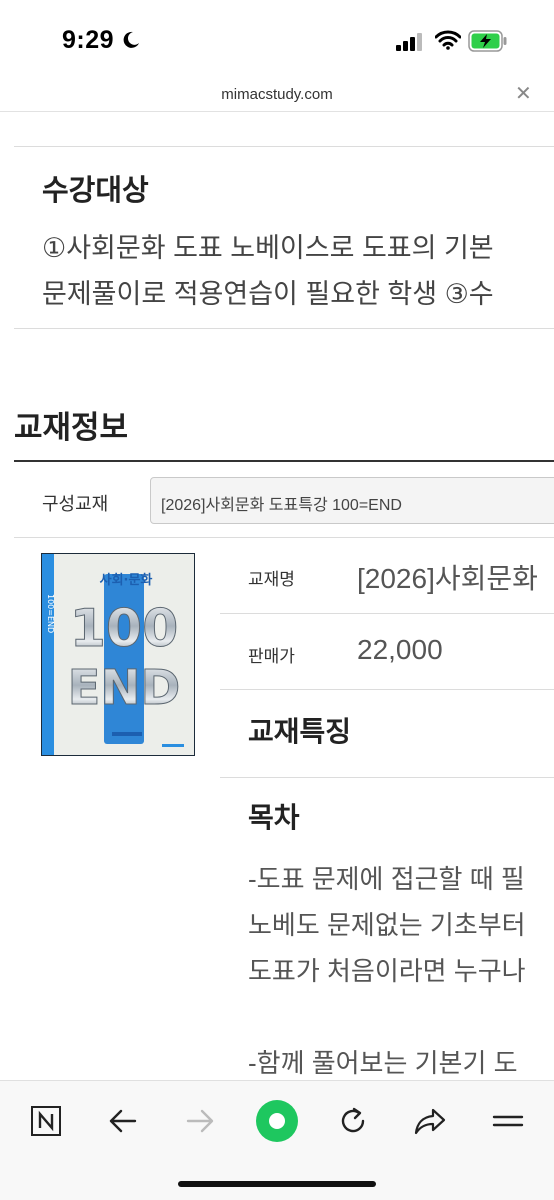  I want to click on green-dot-icon, so click(277, 1121).